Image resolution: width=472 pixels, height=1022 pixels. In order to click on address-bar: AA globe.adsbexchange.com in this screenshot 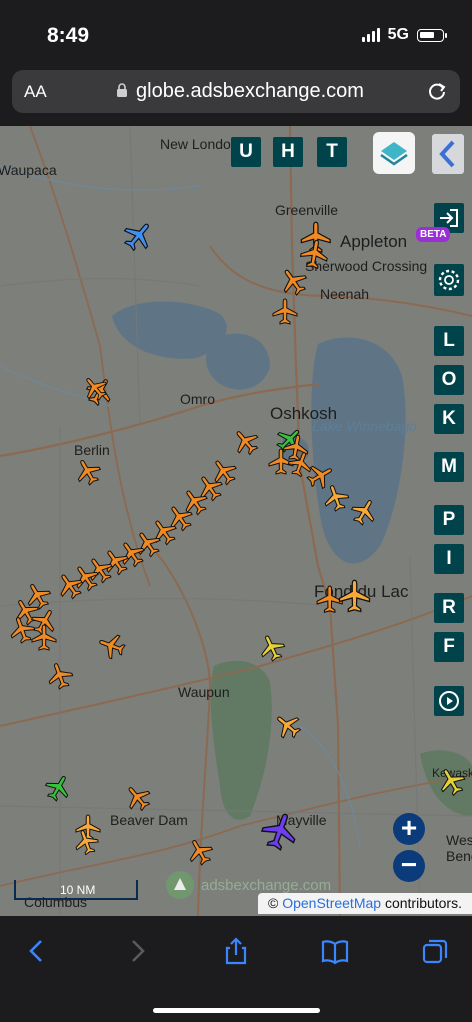, I will do `click(236, 91)`.